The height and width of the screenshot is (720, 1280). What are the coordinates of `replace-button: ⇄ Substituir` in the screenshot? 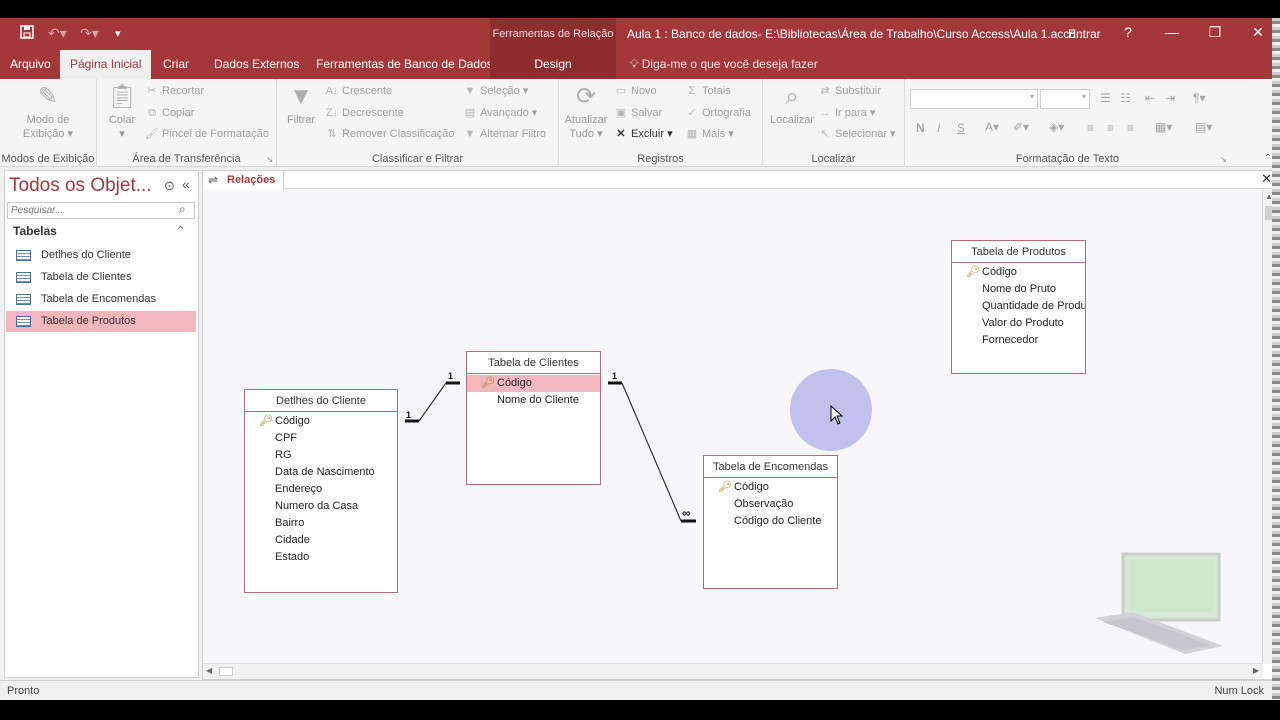 It's located at (849, 91).